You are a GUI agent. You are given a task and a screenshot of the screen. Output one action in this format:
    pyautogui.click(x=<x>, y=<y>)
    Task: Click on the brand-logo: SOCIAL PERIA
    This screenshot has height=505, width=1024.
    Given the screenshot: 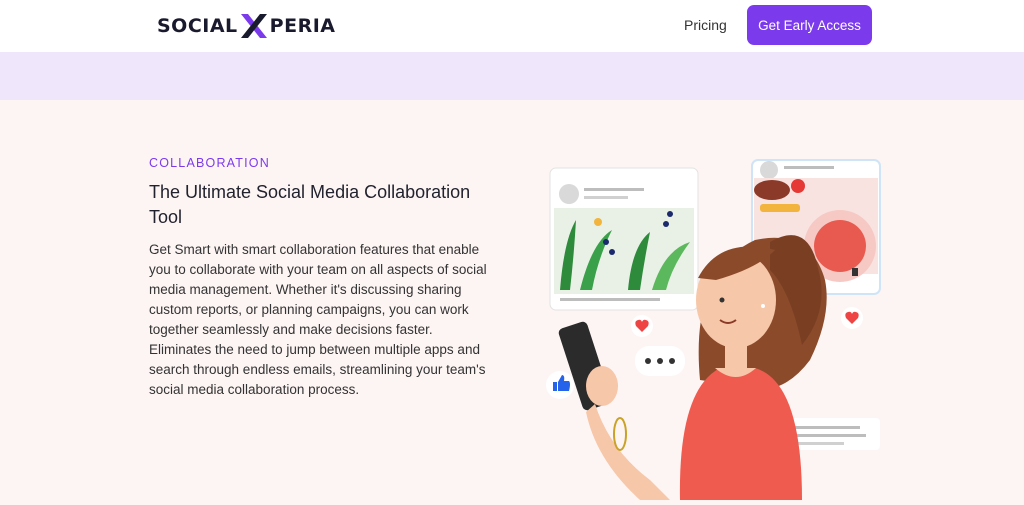 What is the action you would take?
    pyautogui.click(x=246, y=26)
    